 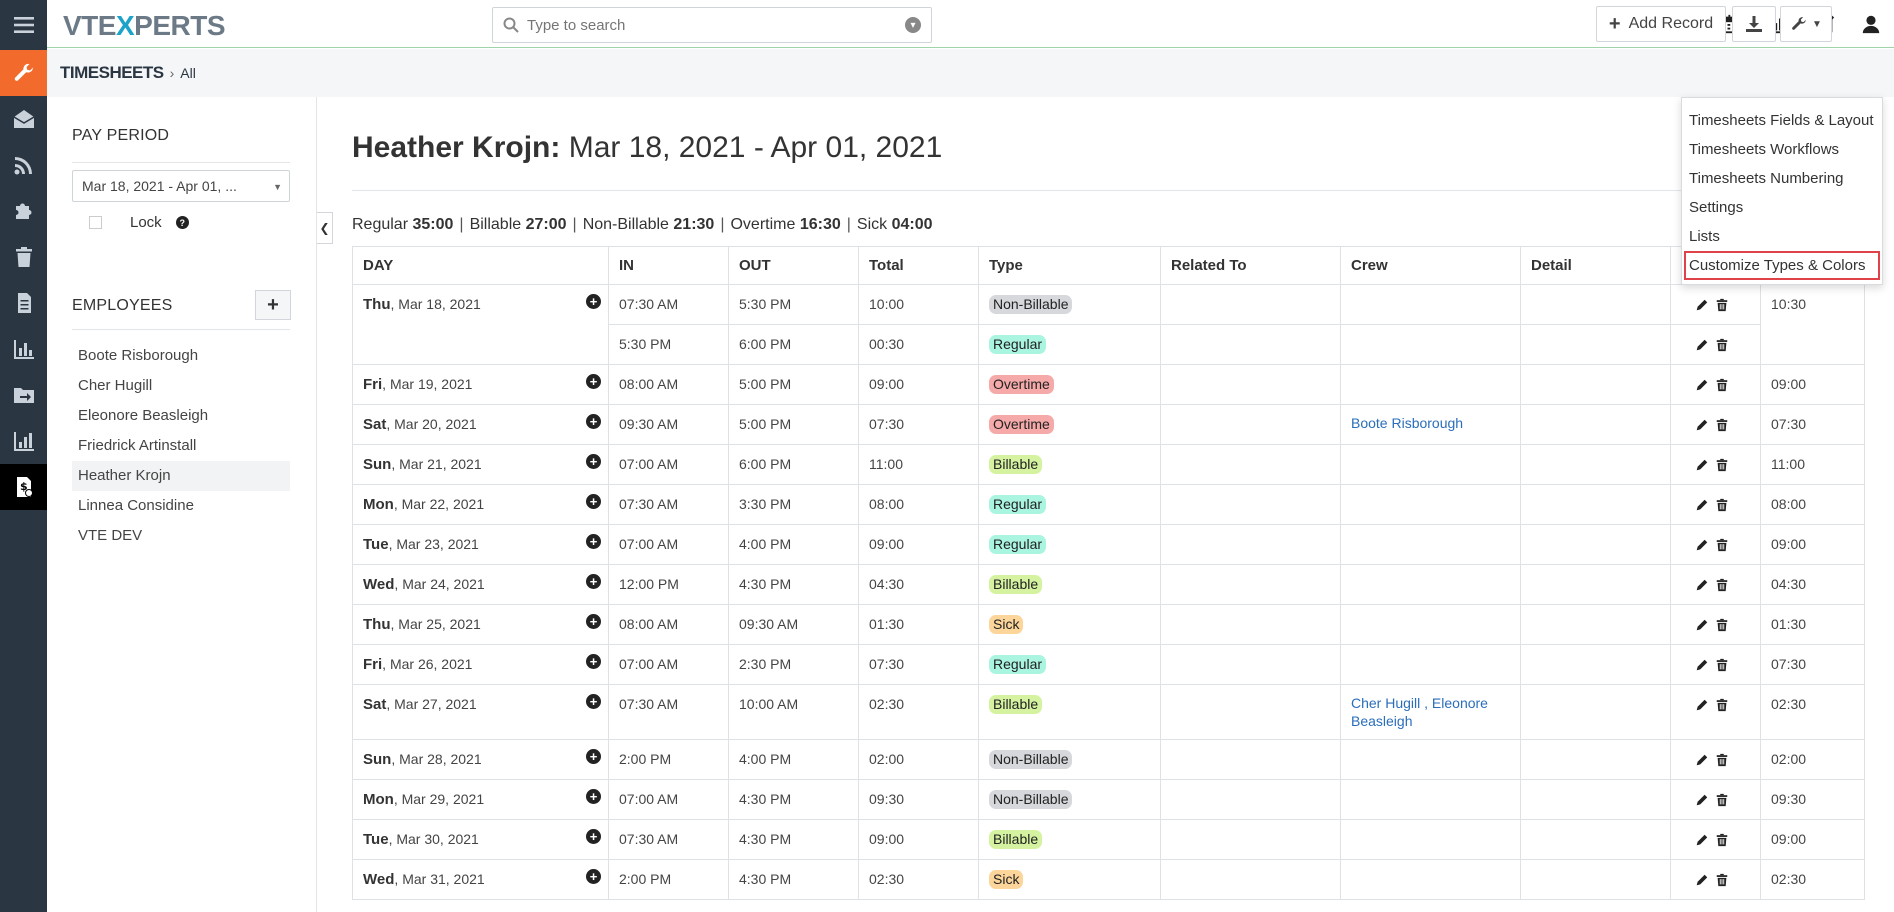 What do you see at coordinates (23, 165) in the screenshot?
I see `rss-feed-icon` at bounding box center [23, 165].